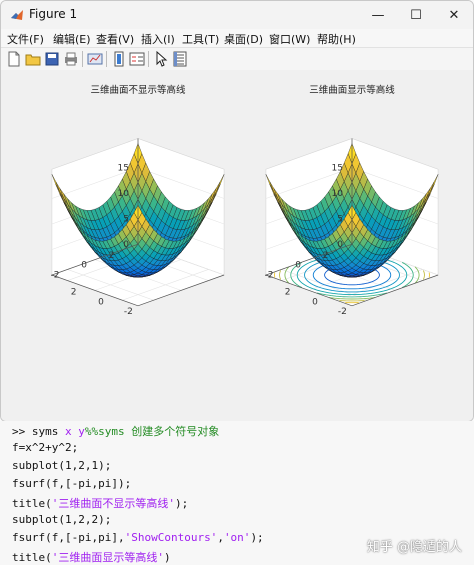  What do you see at coordinates (337, 169) in the screenshot?
I see `right-plot-z-tick-label: 15` at bounding box center [337, 169].